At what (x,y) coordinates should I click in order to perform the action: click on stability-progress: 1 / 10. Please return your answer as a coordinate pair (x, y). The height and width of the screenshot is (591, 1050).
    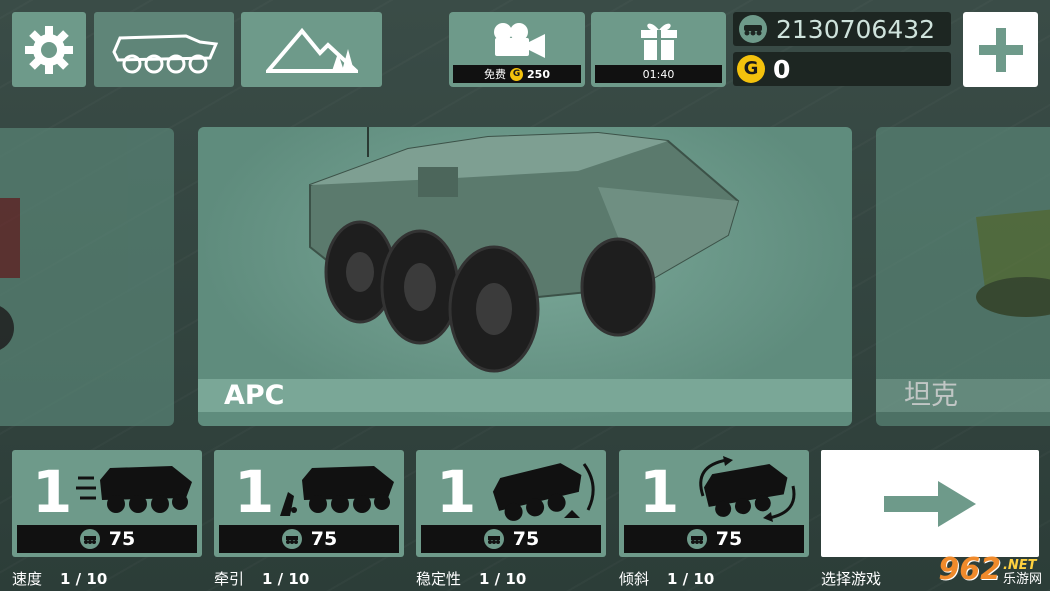
    Looking at the image, I should click on (503, 579).